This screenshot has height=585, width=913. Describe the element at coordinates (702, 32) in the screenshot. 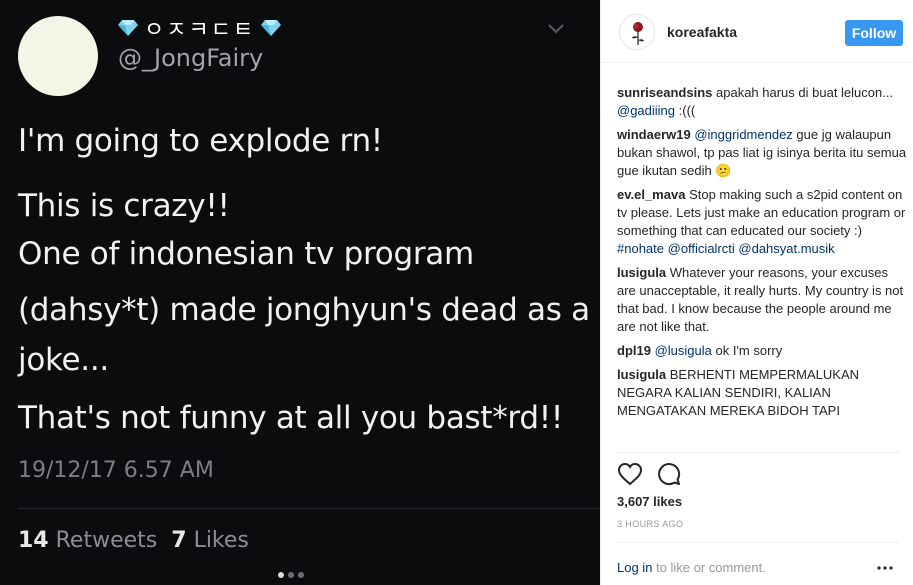

I see `post-username: koreafakta` at that location.